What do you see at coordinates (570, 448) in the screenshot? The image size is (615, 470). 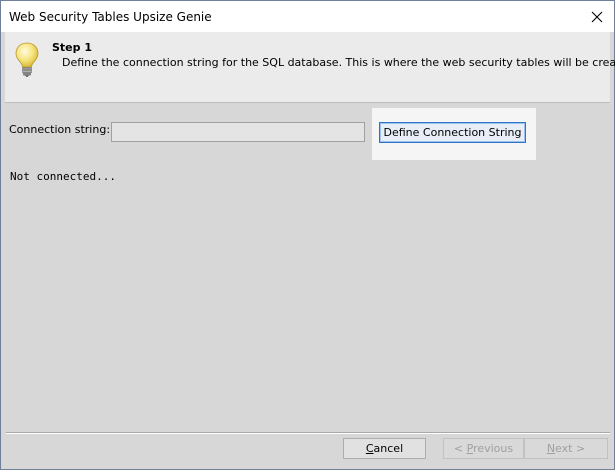 I see `next-label: ext >` at bounding box center [570, 448].